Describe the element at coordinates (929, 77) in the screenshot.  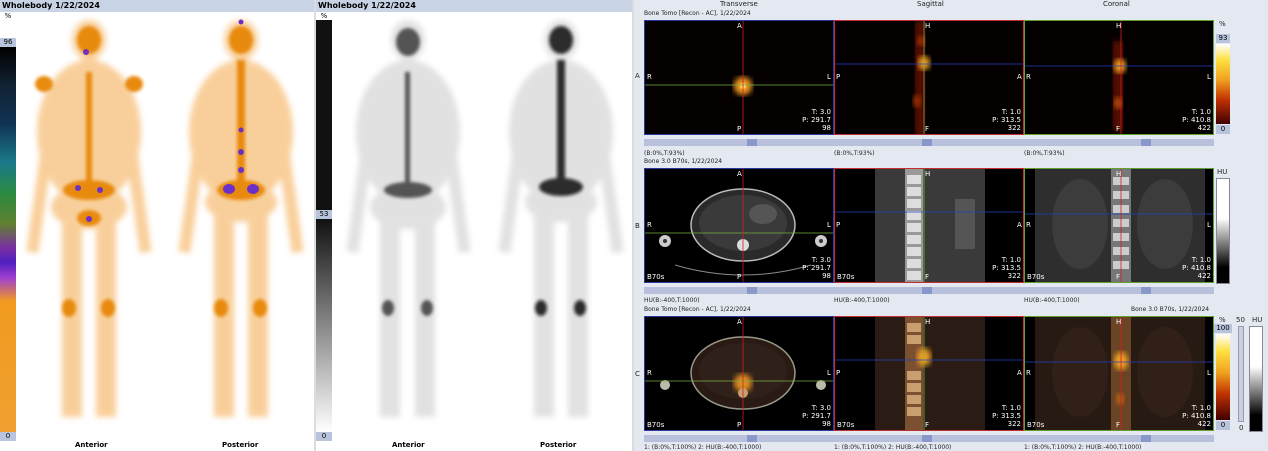
I see `row-a-sagittal: H P A F T: 1.0 P: 313.5 322` at that location.